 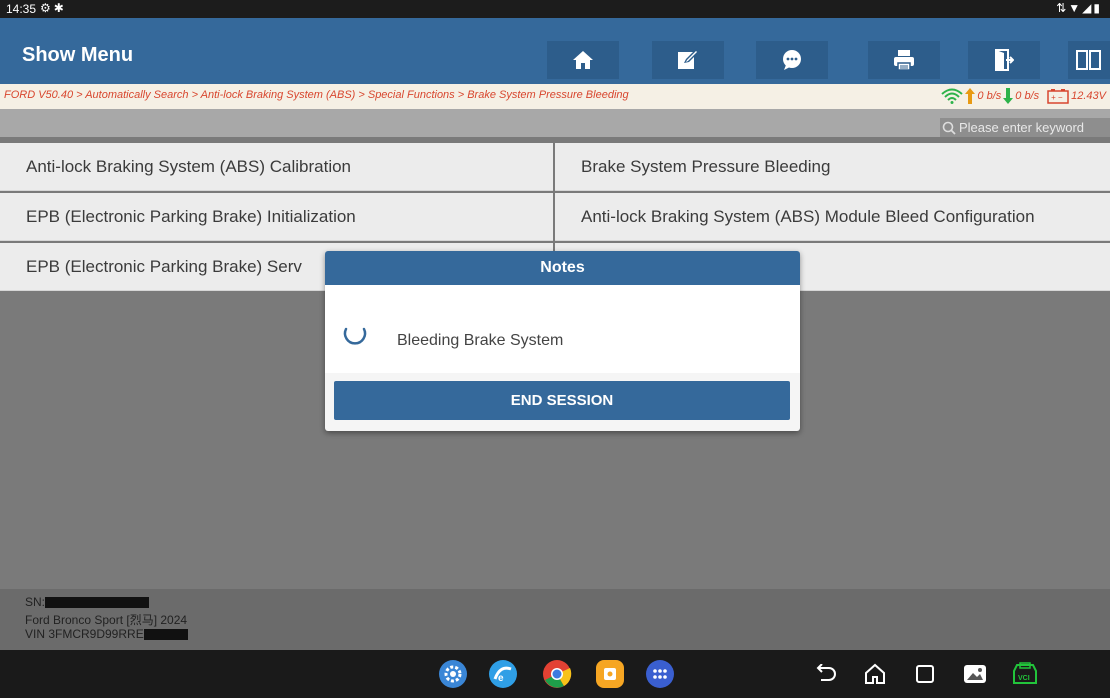 I want to click on android-nav-bar: e VCI, so click(x=555, y=674).